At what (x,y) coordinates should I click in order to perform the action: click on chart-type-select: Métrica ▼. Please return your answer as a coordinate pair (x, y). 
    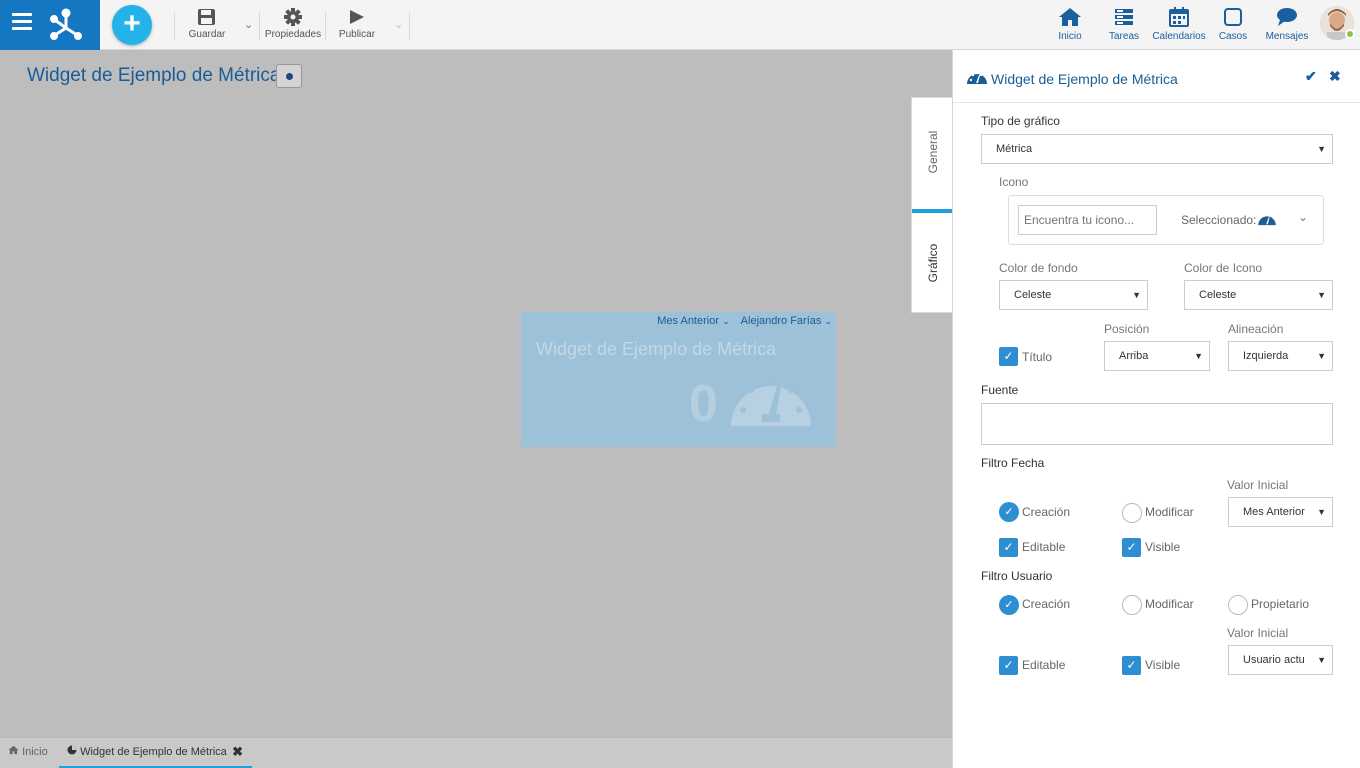
    Looking at the image, I should click on (1157, 149).